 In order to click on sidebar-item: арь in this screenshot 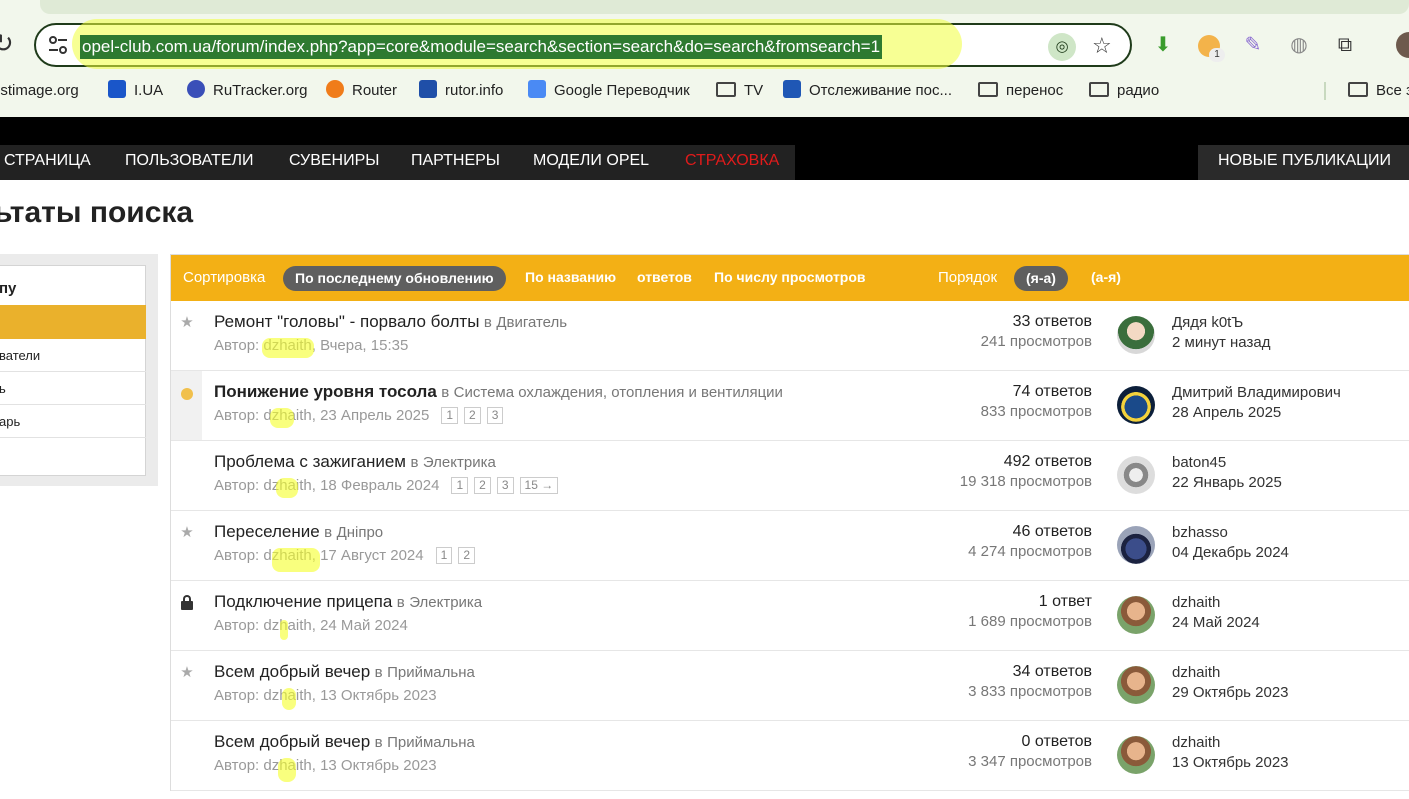, I will do `click(73, 421)`.